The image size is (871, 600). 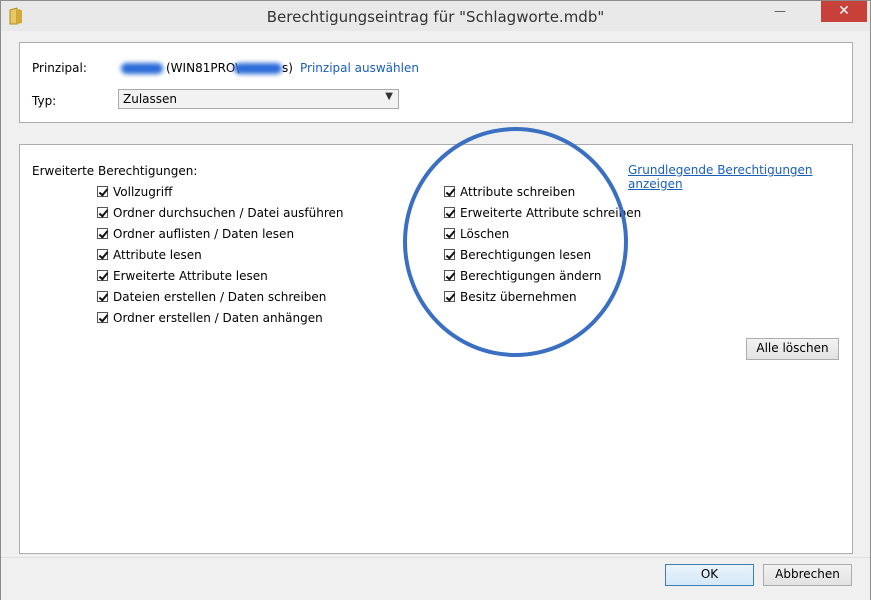 What do you see at coordinates (102, 254) in the screenshot?
I see `attribute-lesen-checkbox` at bounding box center [102, 254].